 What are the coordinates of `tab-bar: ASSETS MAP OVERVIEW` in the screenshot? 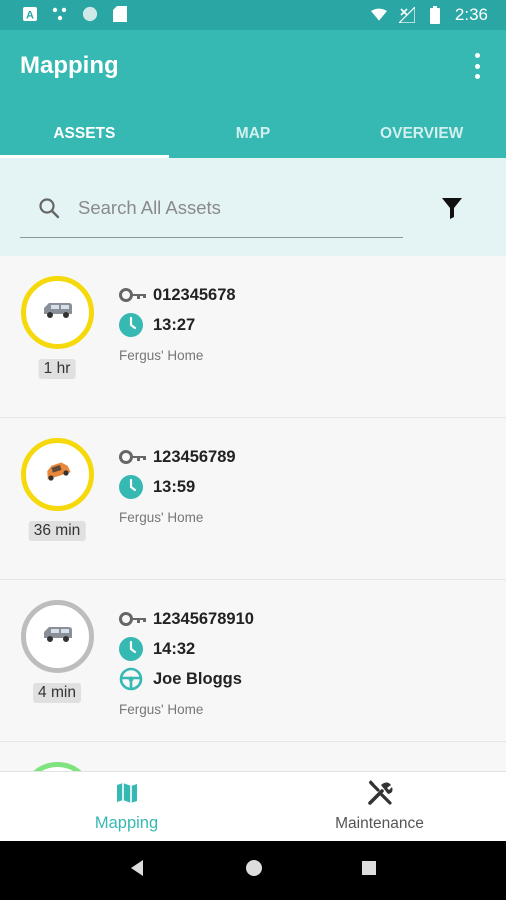 It's located at (253, 134).